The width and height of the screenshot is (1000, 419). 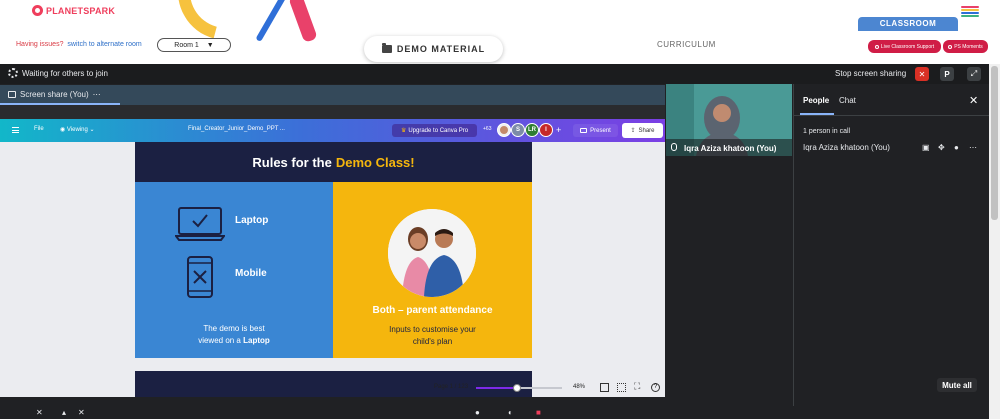 I want to click on present-button: Present, so click(x=595, y=130).